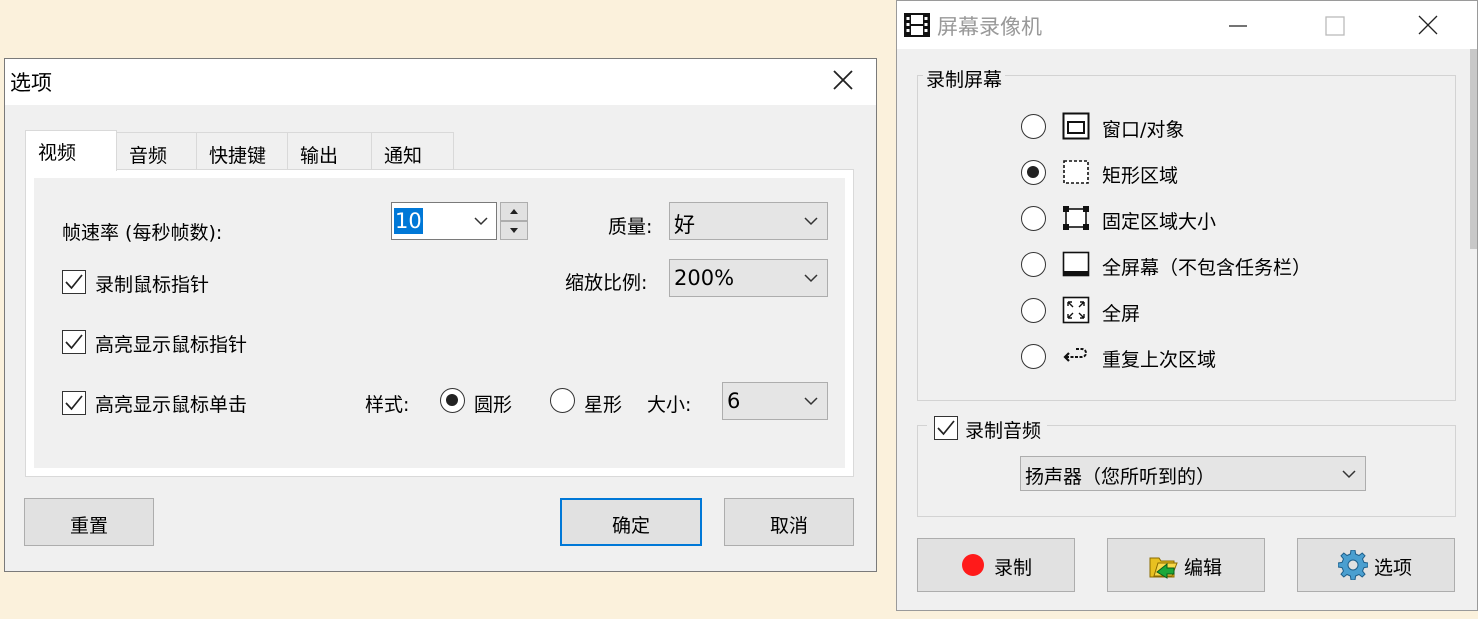 The image size is (1478, 619). I want to click on tab-audio: 音频, so click(156, 151).